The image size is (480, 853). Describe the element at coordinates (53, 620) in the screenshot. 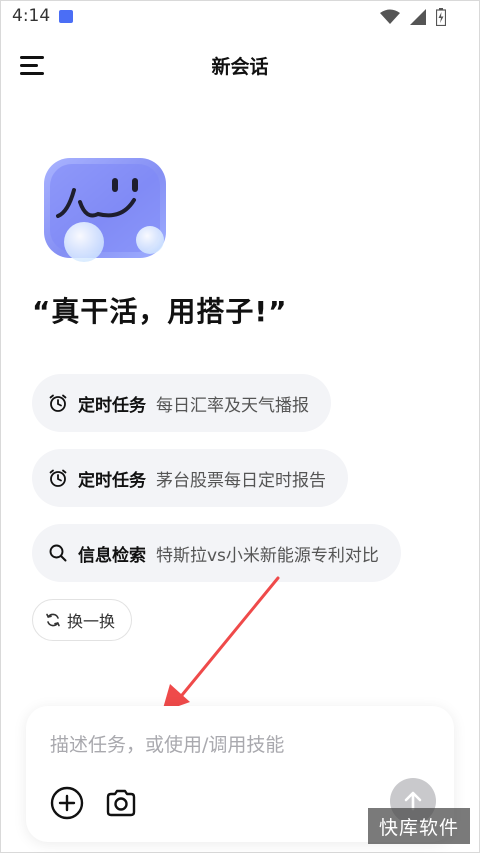

I see `refresh-icon` at that location.